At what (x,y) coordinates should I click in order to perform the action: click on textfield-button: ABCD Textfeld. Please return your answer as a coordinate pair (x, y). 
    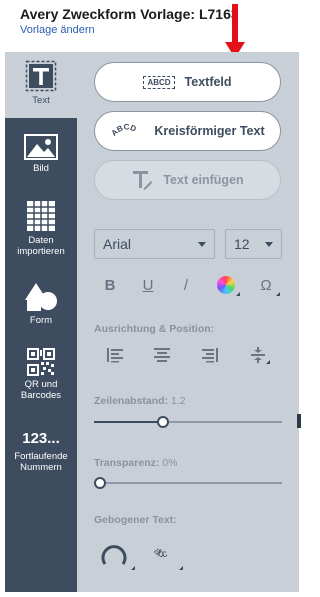
    Looking at the image, I should click on (187, 82).